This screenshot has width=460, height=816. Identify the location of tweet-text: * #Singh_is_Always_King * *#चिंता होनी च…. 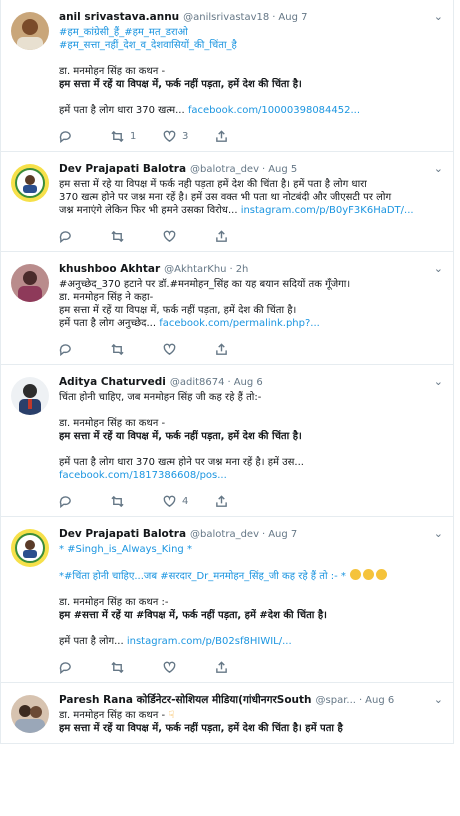
(251, 595).